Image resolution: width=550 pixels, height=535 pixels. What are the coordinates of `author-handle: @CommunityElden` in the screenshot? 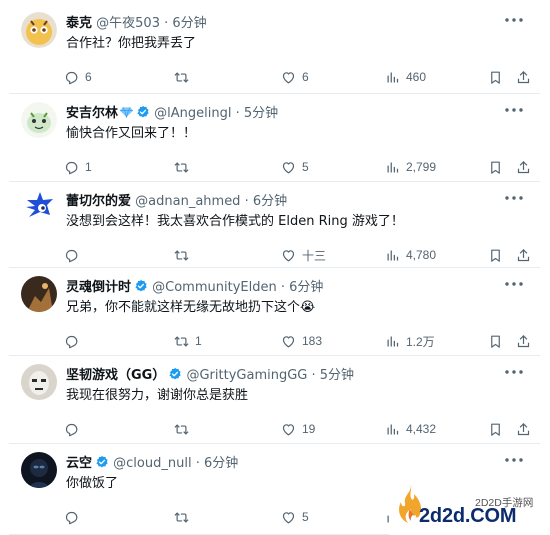 It's located at (214, 287).